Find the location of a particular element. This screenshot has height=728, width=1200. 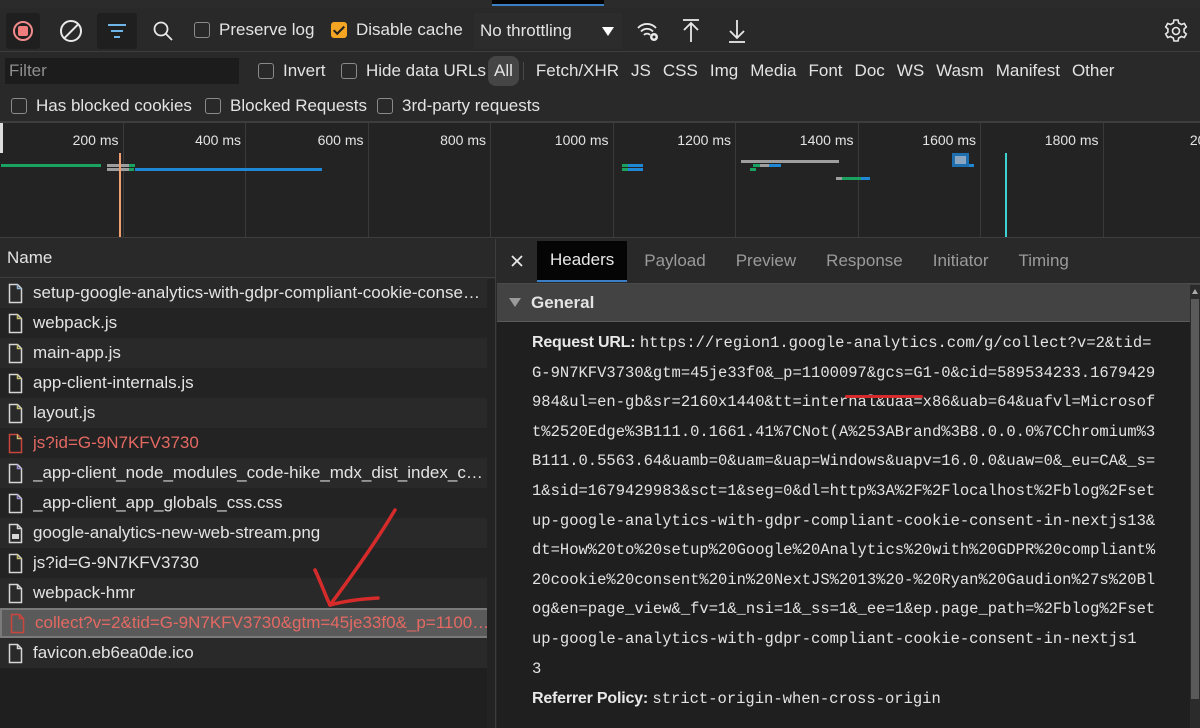

hide-data-urls-box is located at coordinates (349, 71).